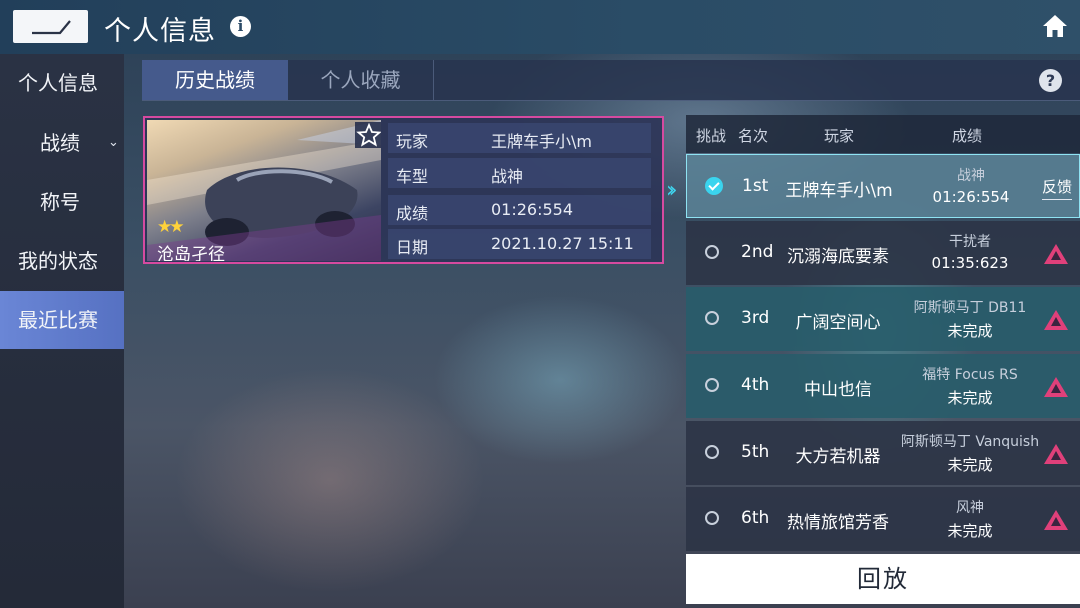 This screenshot has width=1080, height=608. I want to click on sidebar-item-label: 我的状态, so click(58, 261).